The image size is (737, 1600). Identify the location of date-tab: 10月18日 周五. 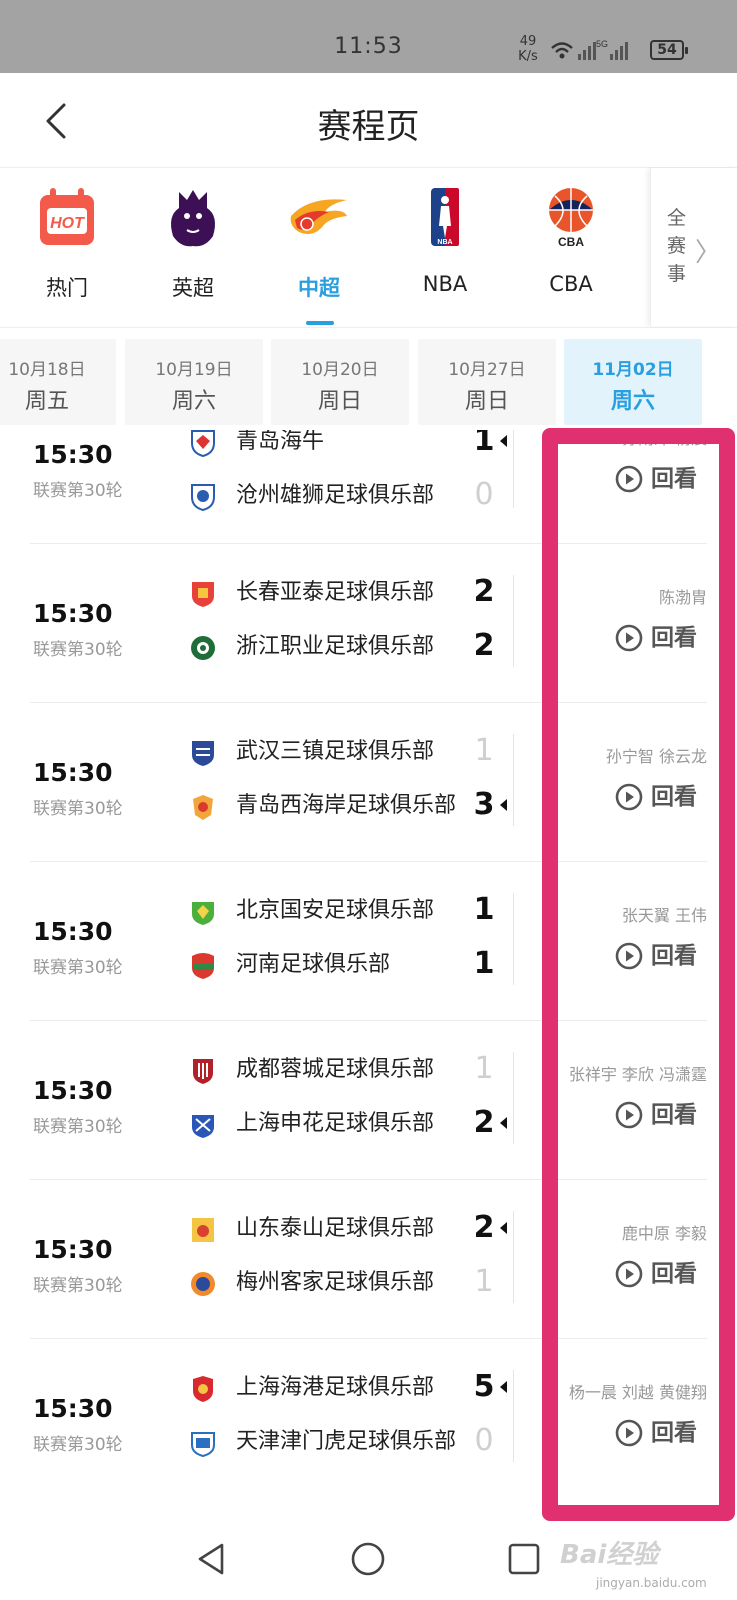
(58, 382).